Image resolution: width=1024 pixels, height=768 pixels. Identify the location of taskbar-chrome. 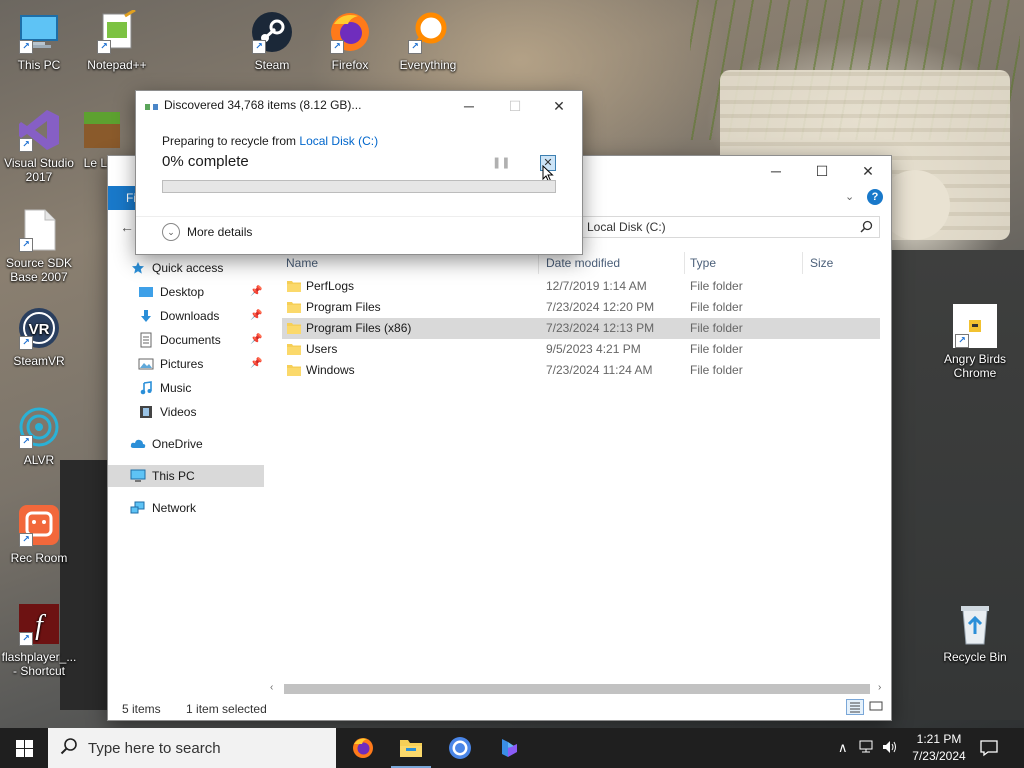
(460, 748).